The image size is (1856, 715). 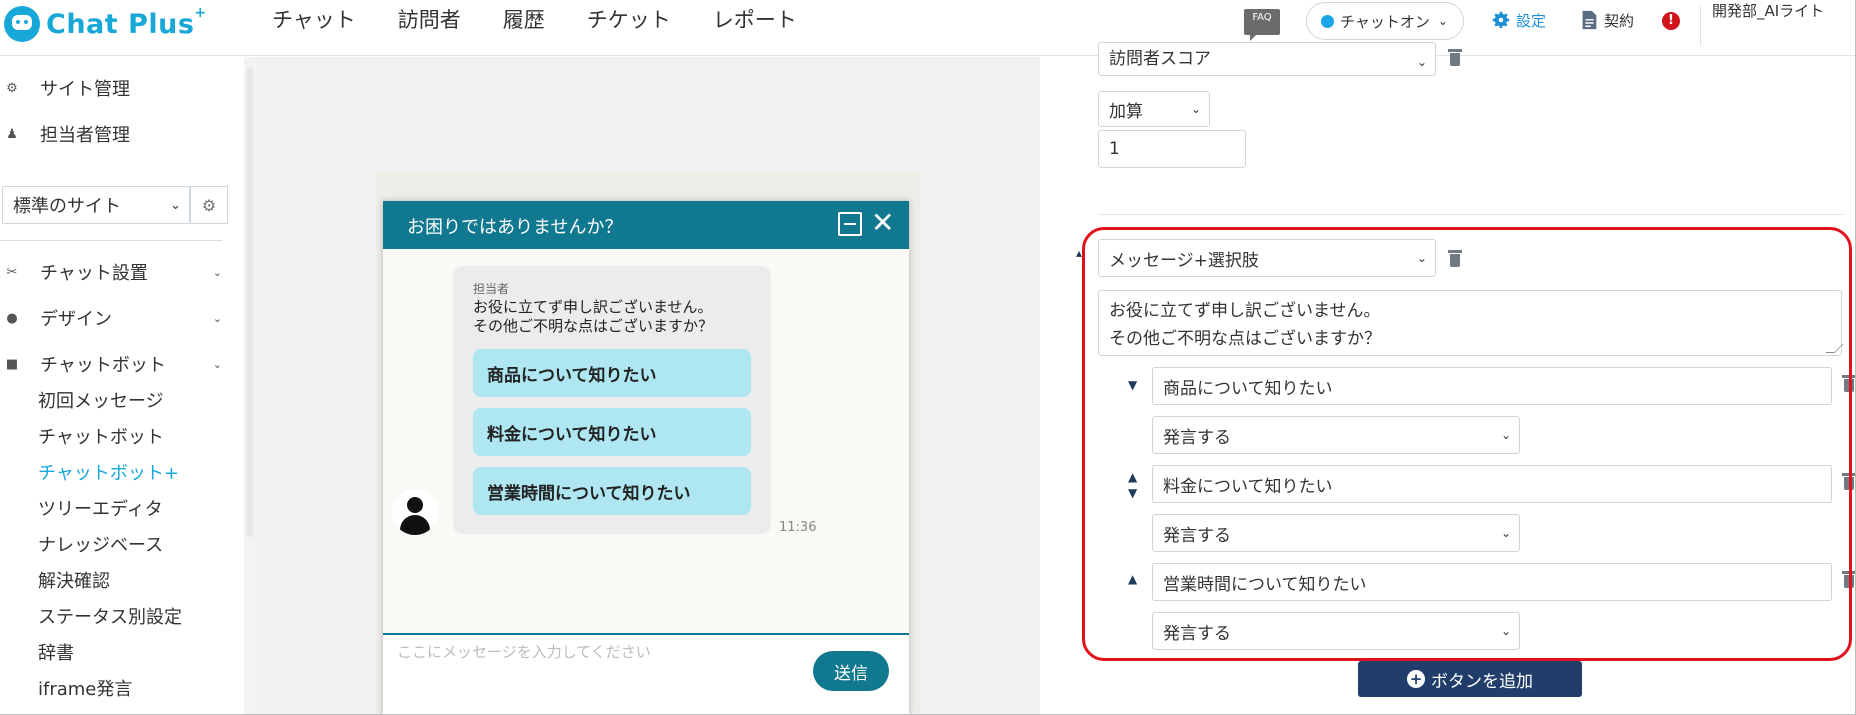 I want to click on close-icon: ✕, so click(x=882, y=223).